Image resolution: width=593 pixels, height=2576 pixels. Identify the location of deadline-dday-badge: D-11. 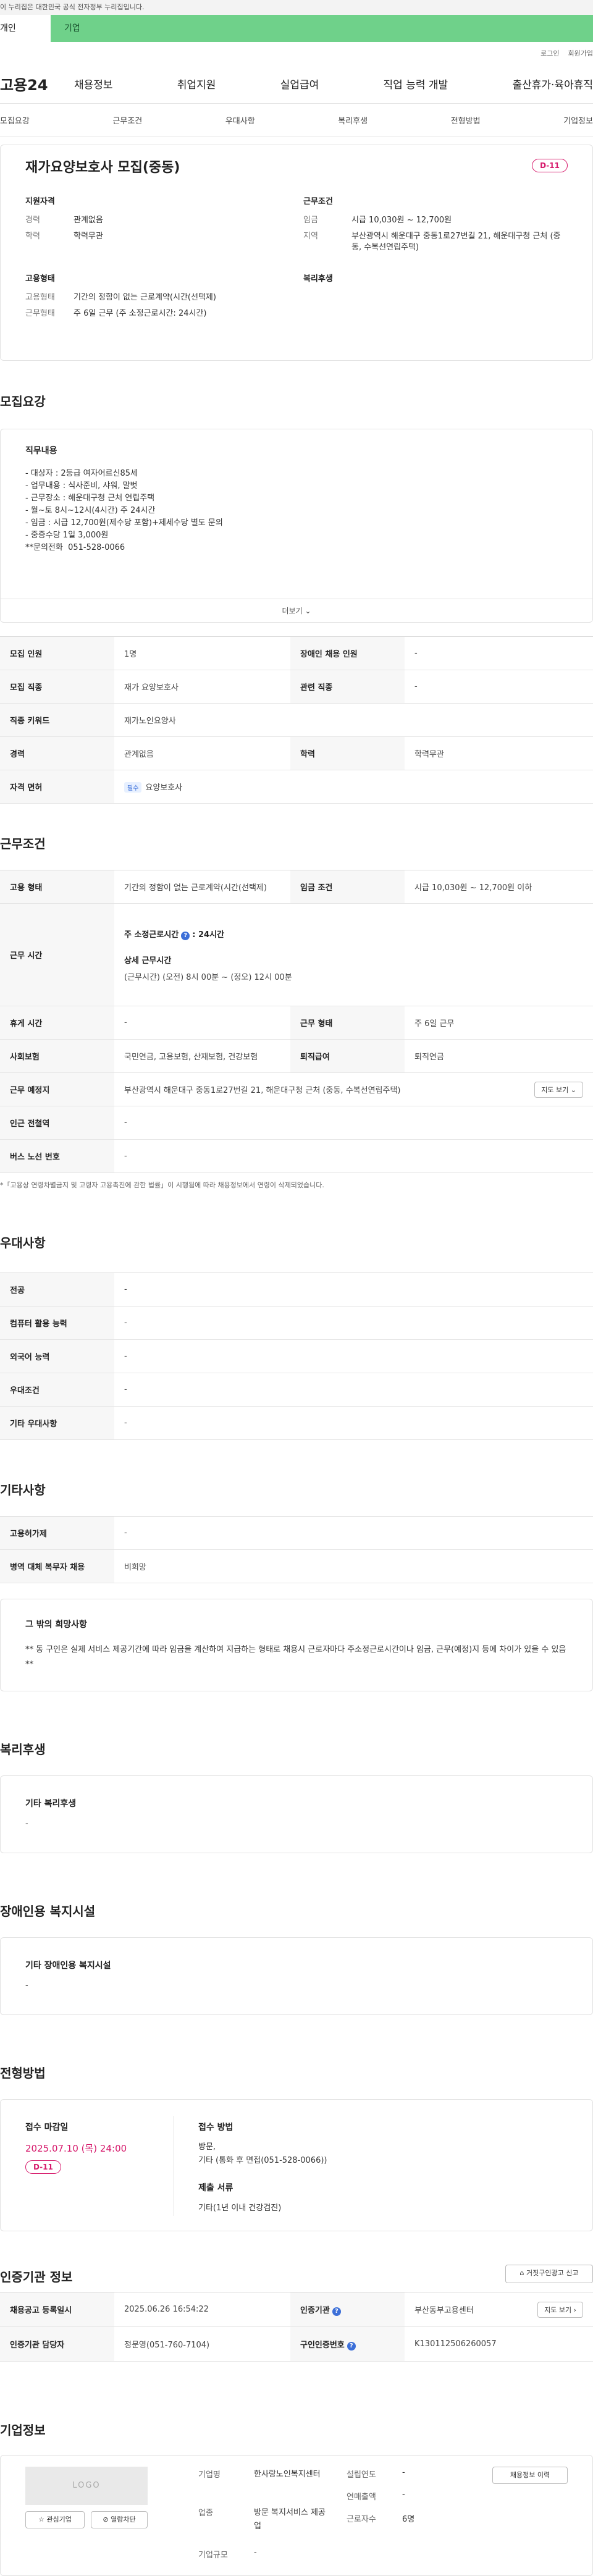
(43, 2167).